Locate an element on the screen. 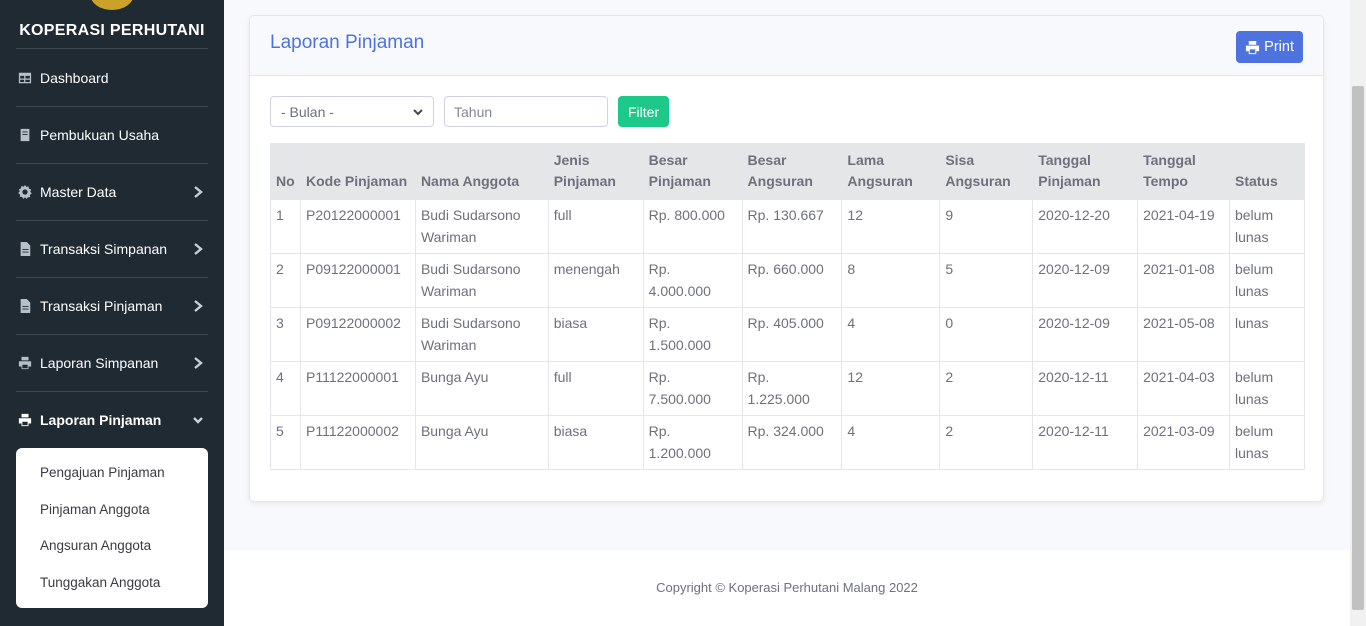  cell-text: 4.000.000 is located at coordinates (679, 290).